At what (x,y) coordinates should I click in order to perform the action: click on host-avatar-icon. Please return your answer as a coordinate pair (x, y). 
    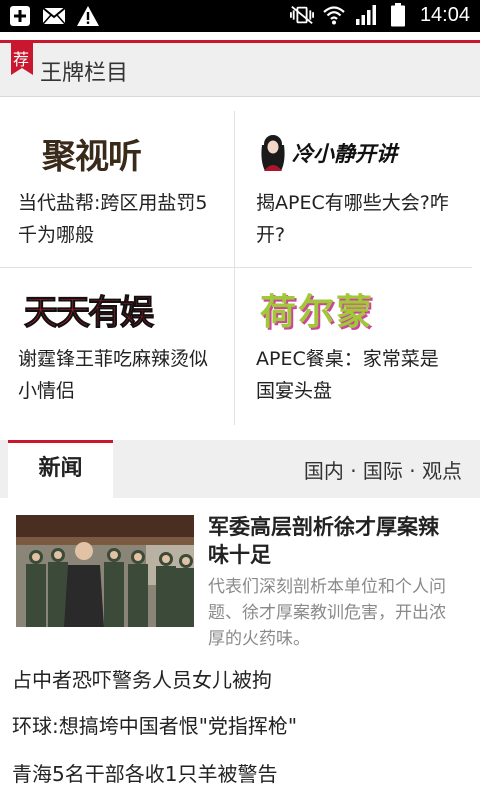
    Looking at the image, I should click on (273, 153).